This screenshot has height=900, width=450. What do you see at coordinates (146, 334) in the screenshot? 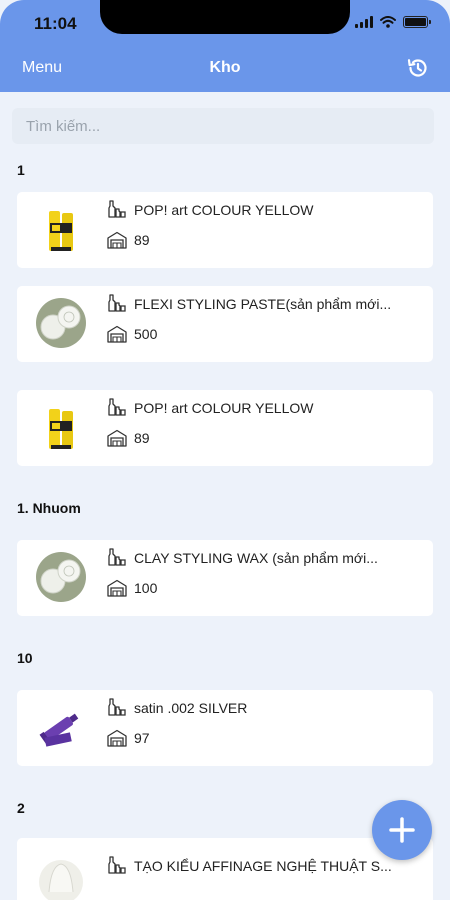
I see `product-quantity: 500` at bounding box center [146, 334].